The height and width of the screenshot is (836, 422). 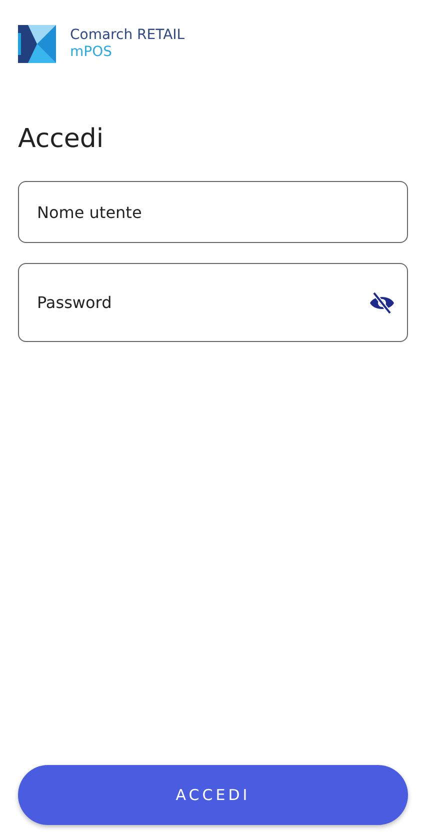 I want to click on logo-icon, so click(x=37, y=44).